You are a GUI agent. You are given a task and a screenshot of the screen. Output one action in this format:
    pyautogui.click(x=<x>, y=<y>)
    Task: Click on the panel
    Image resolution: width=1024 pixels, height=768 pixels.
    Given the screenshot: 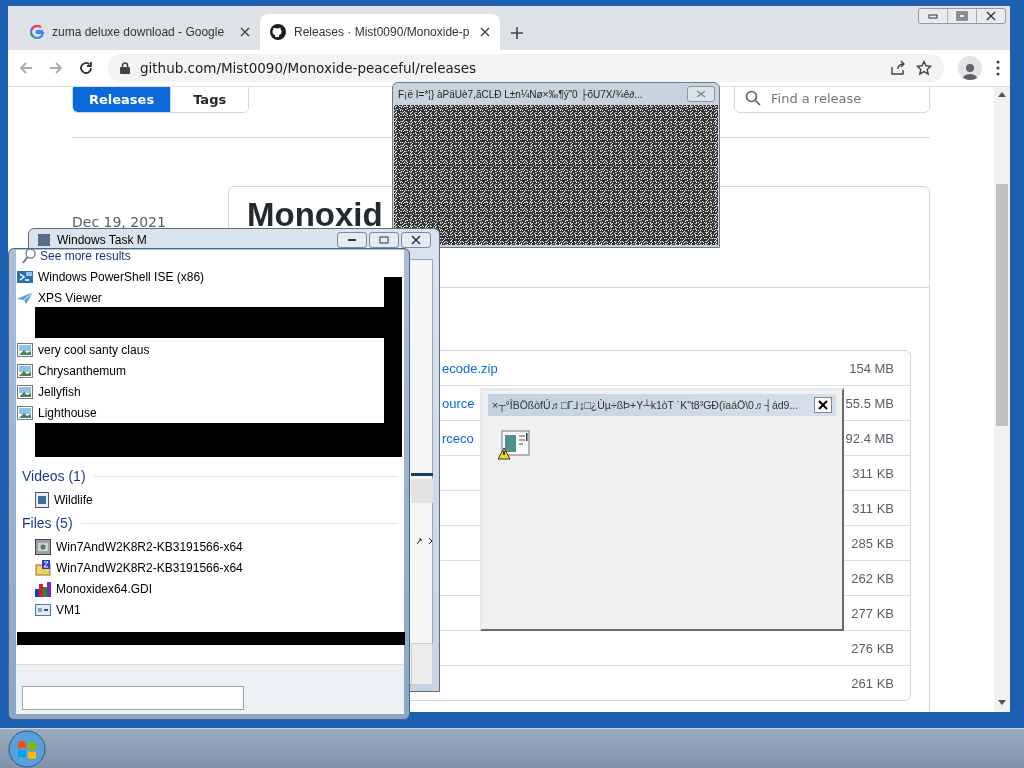 What is the action you would take?
    pyautogui.click(x=422, y=491)
    